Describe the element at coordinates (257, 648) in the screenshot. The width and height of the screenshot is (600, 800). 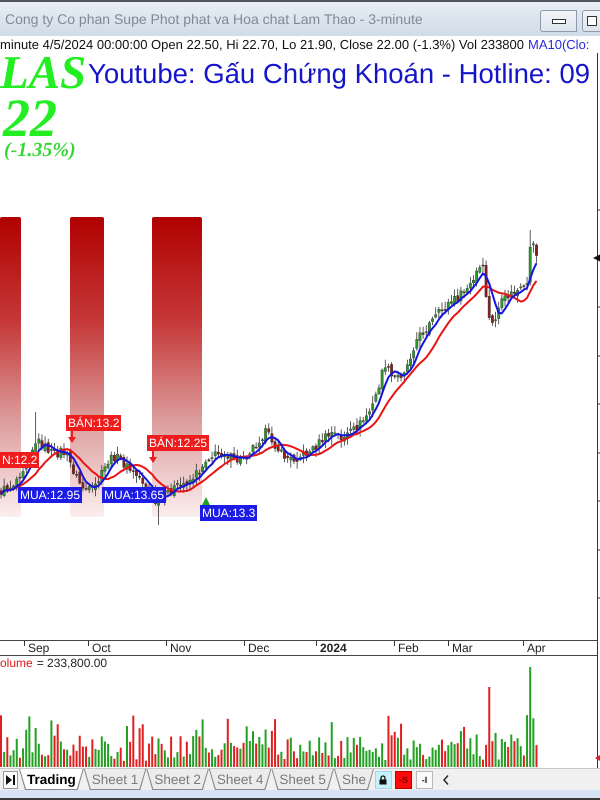
I see `x-axis-label: Dec` at that location.